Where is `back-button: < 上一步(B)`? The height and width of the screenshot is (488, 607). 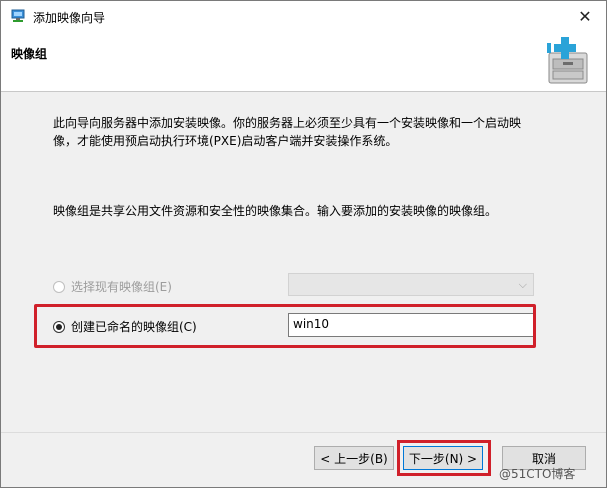 back-button: < 上一步(B) is located at coordinates (354, 458).